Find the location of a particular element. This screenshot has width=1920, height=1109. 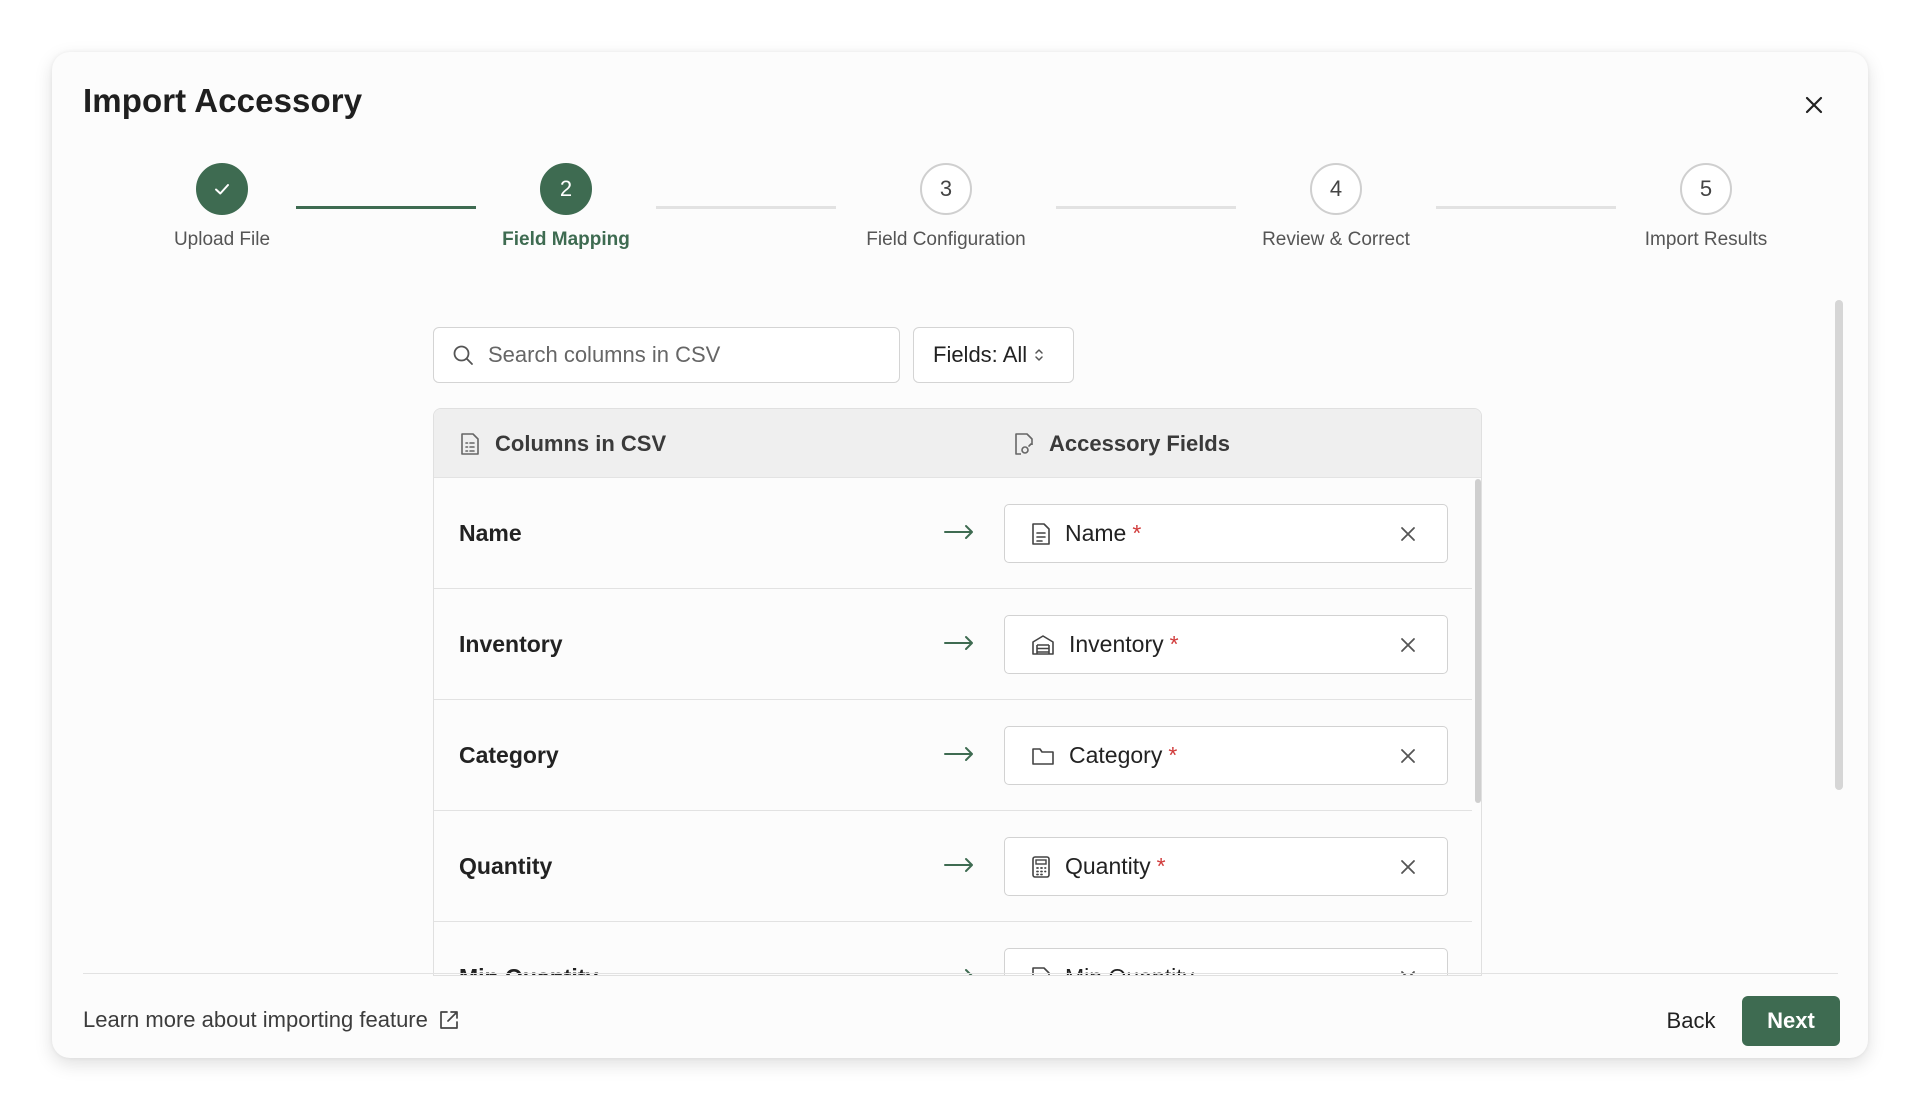

close-button is located at coordinates (1814, 105).